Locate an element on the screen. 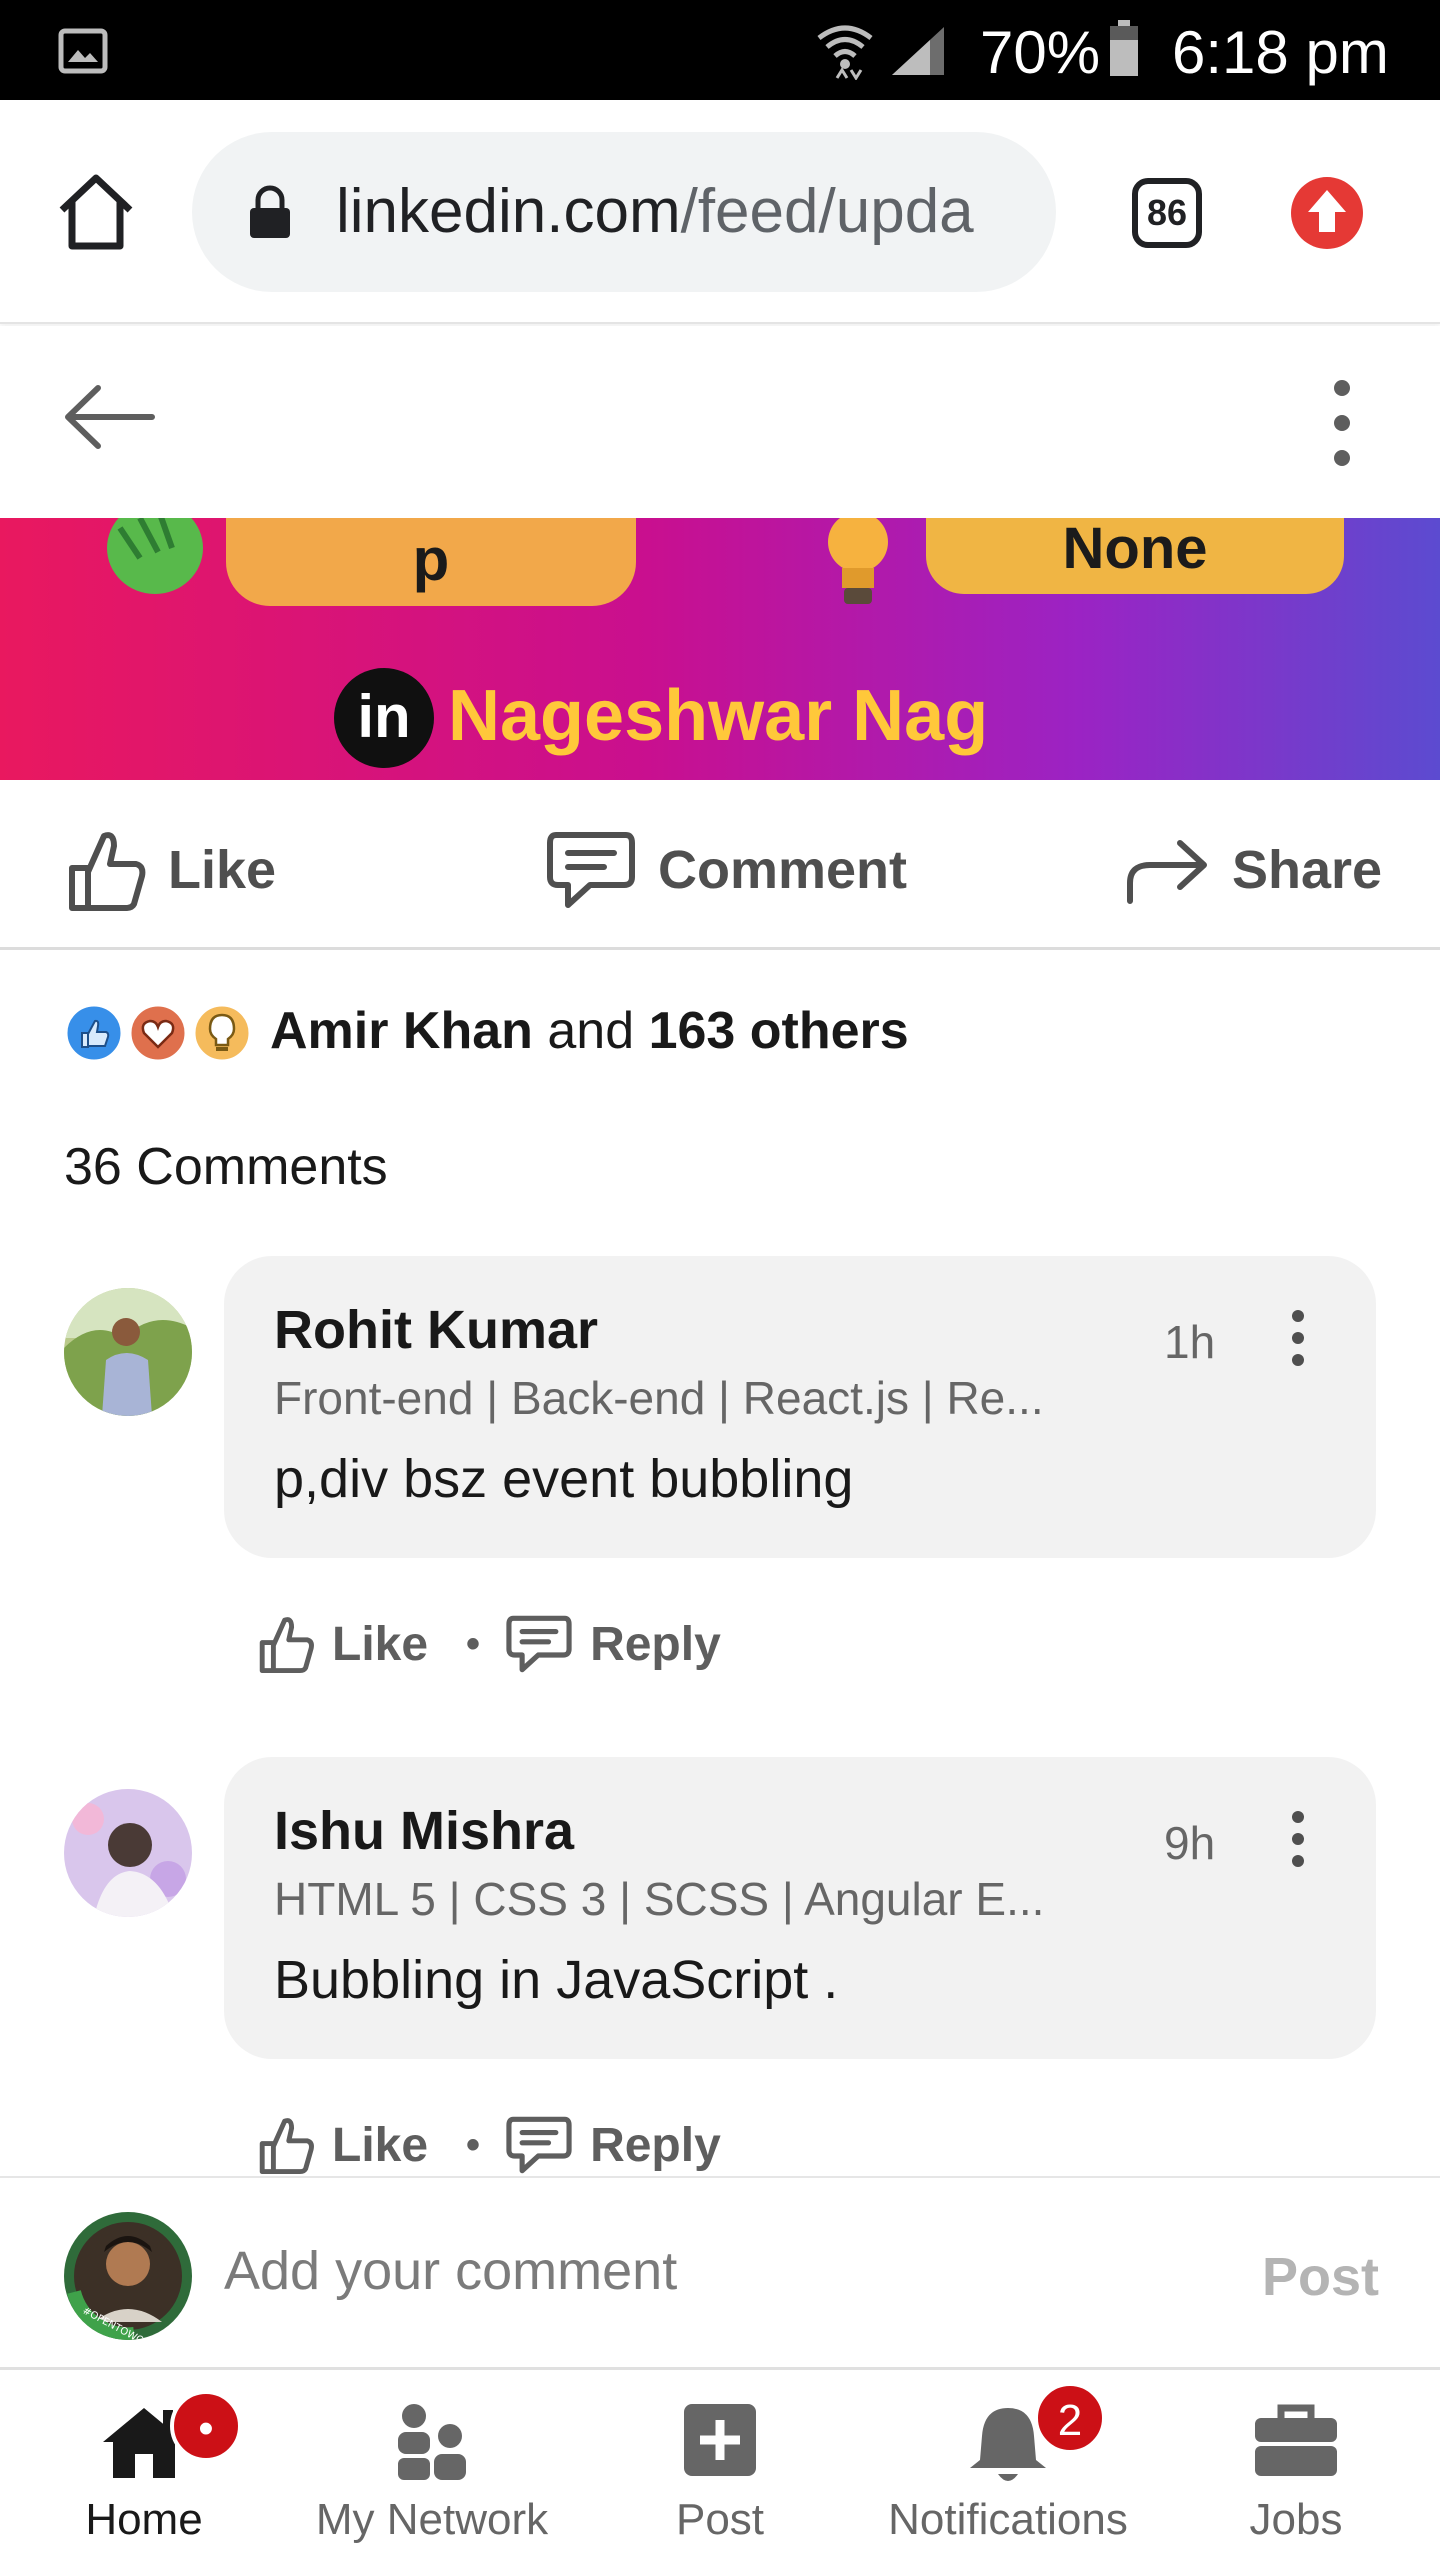 This screenshot has height=2560, width=1440. comment-timestamp: 1h is located at coordinates (1190, 1342).